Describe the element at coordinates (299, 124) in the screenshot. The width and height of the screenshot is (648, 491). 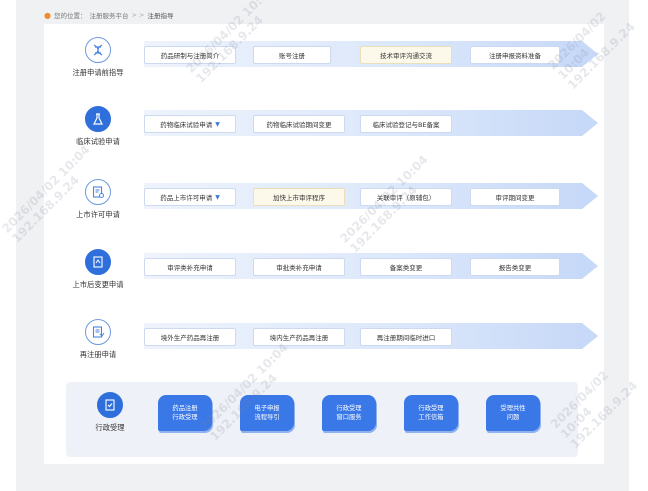
I see `link-clinical-trial-change: 药物临床试验期间变更` at that location.